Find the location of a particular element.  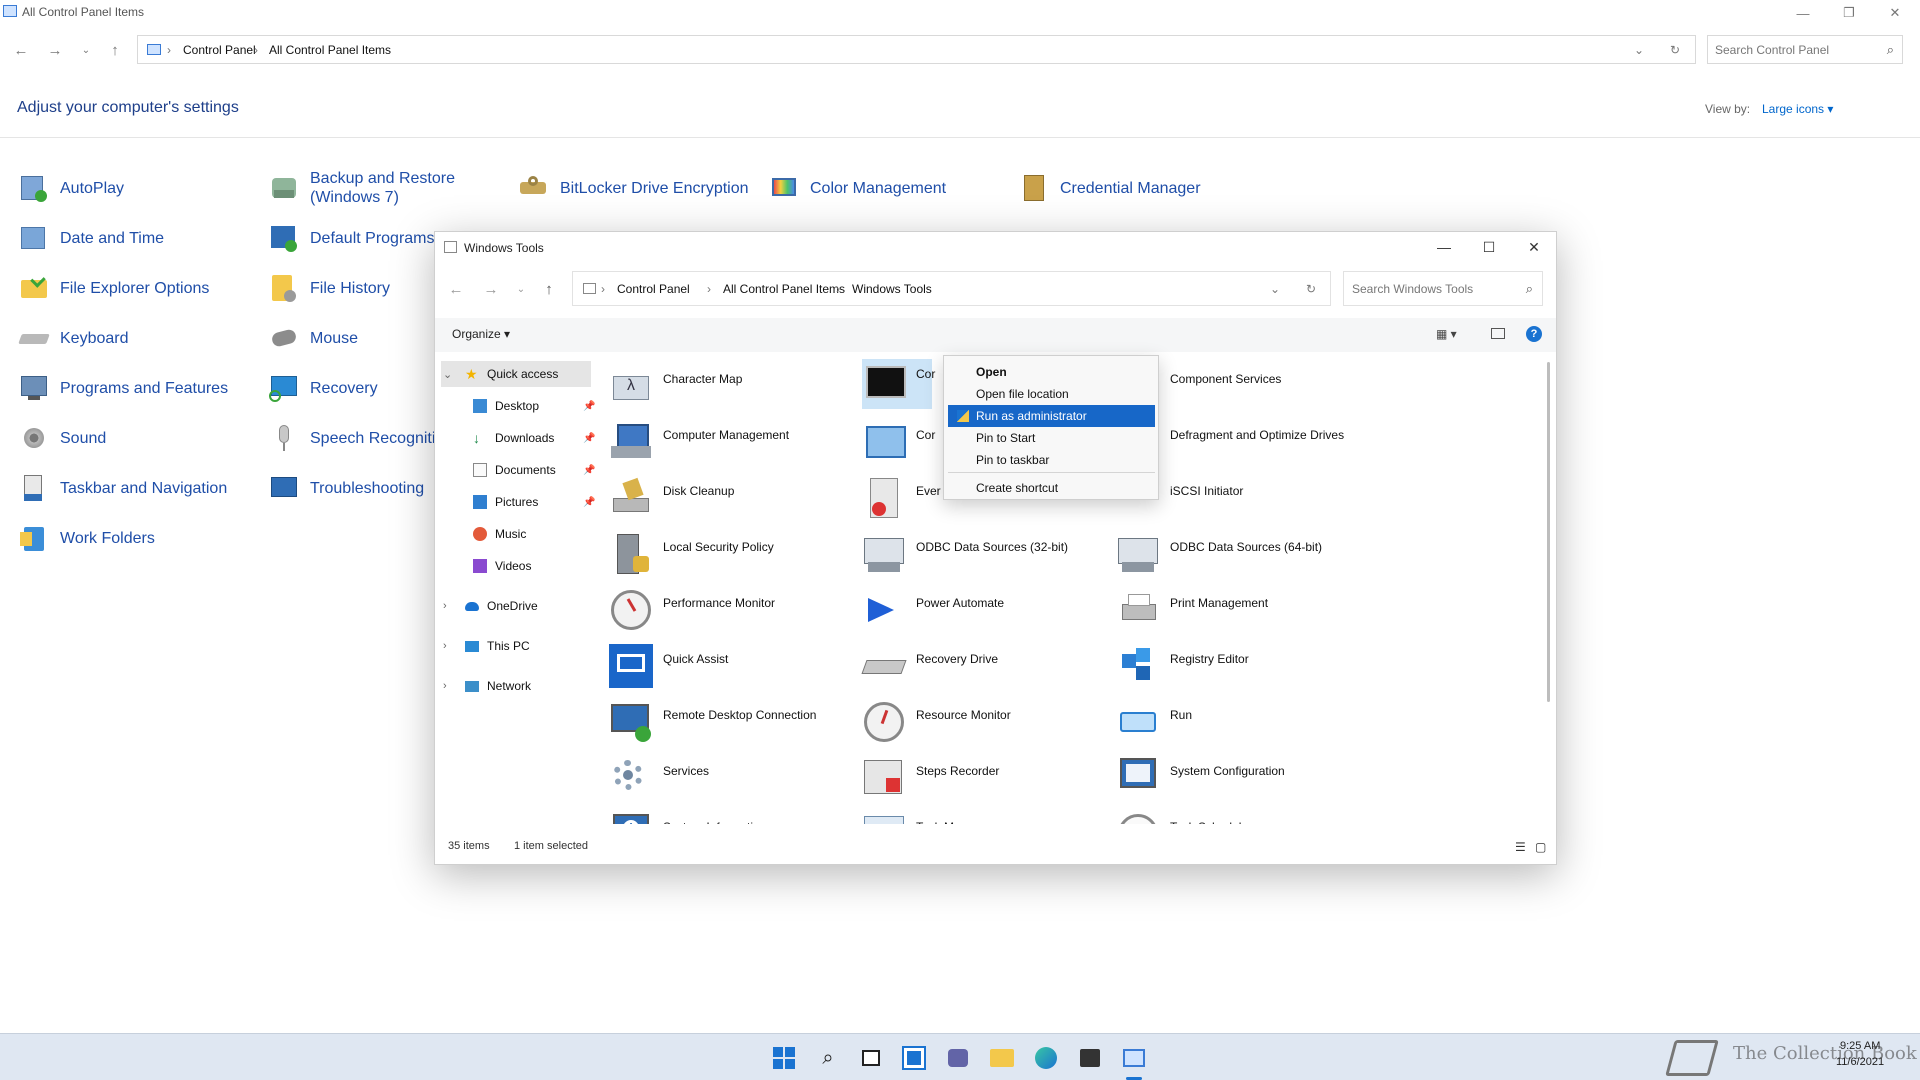

tool-quick-assist: Quick Assist is located at coordinates (719, 672).